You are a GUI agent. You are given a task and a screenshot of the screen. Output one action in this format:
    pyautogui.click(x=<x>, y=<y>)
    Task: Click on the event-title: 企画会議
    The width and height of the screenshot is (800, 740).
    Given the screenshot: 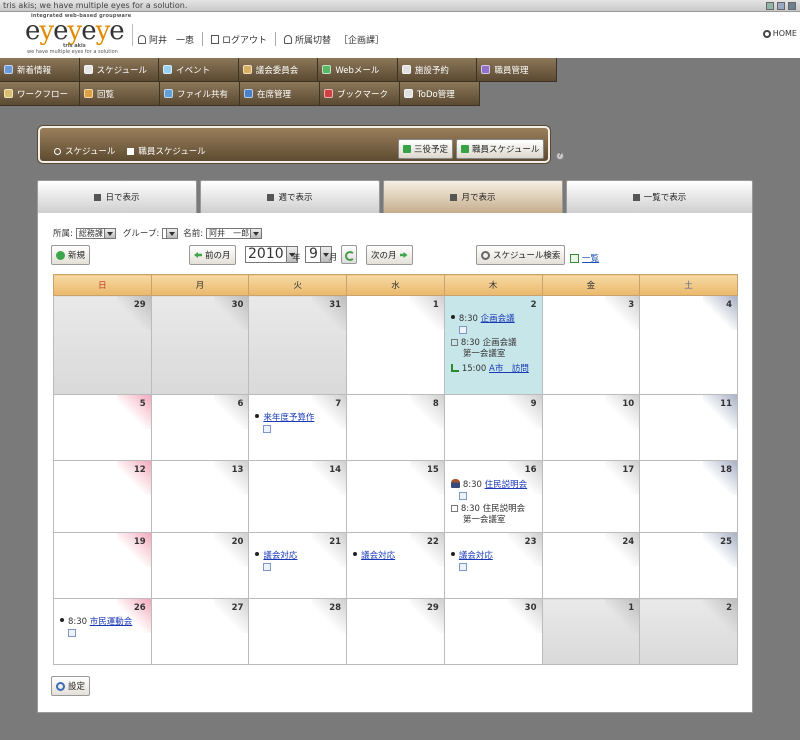 What is the action you would take?
    pyautogui.click(x=498, y=319)
    